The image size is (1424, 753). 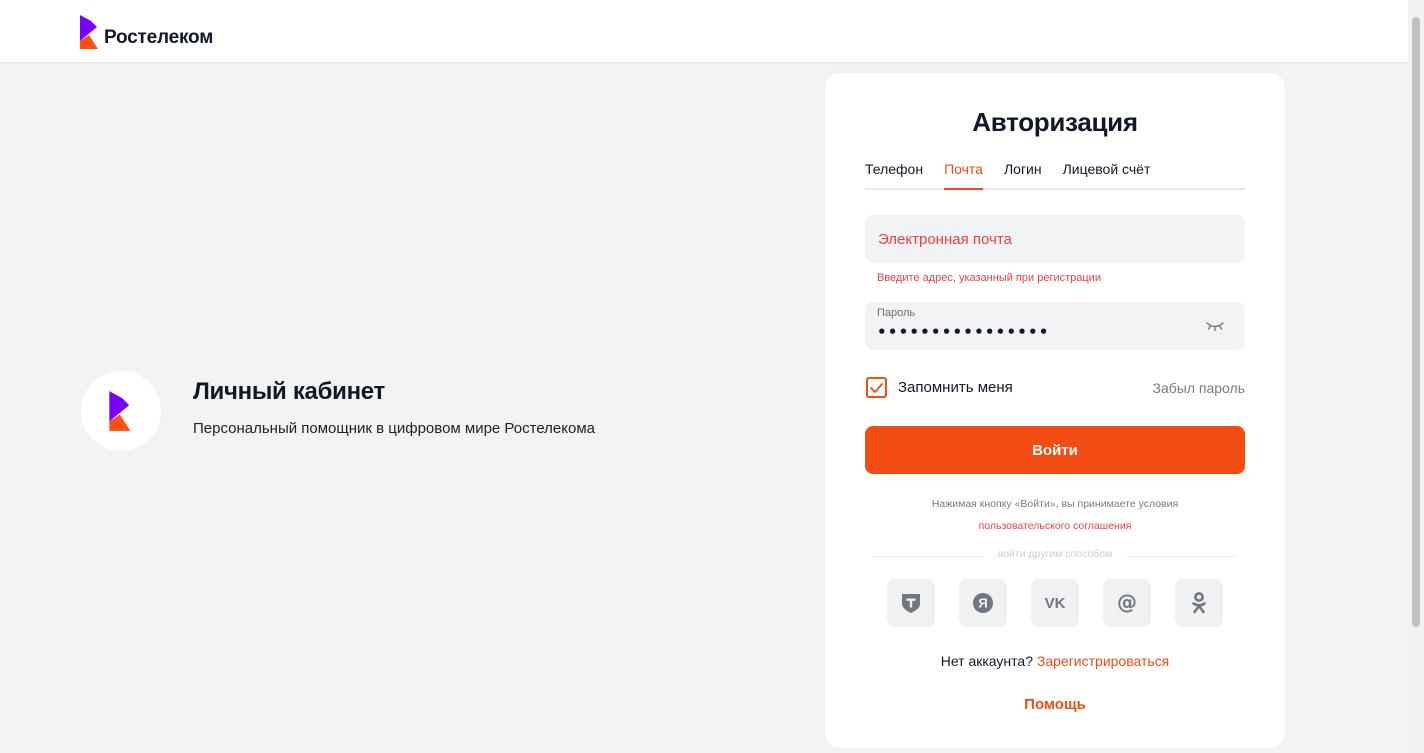 What do you see at coordinates (1055, 175) in the screenshot?
I see `auth-tabs: Телефон Почта Логин Лицевой счёт` at bounding box center [1055, 175].